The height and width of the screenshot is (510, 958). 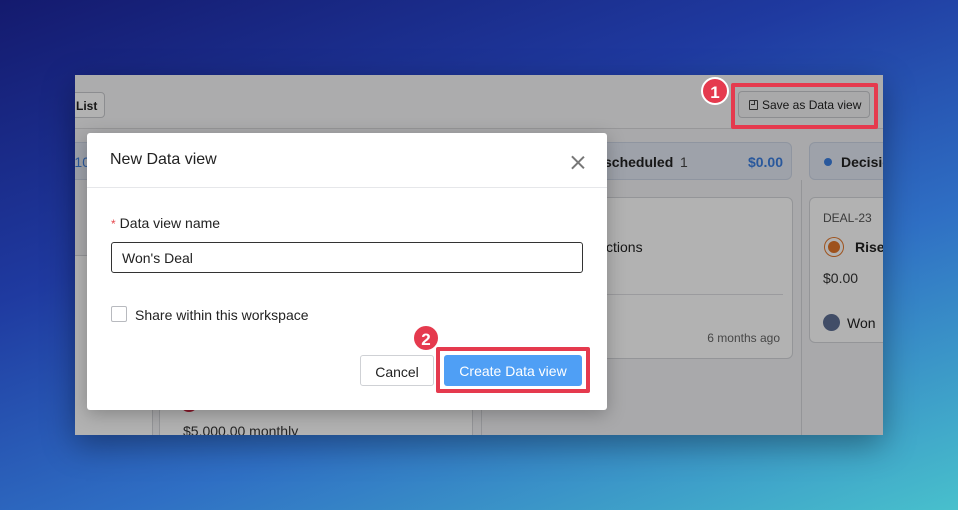 What do you see at coordinates (163, 159) in the screenshot?
I see `dialog-title: New Data view` at bounding box center [163, 159].